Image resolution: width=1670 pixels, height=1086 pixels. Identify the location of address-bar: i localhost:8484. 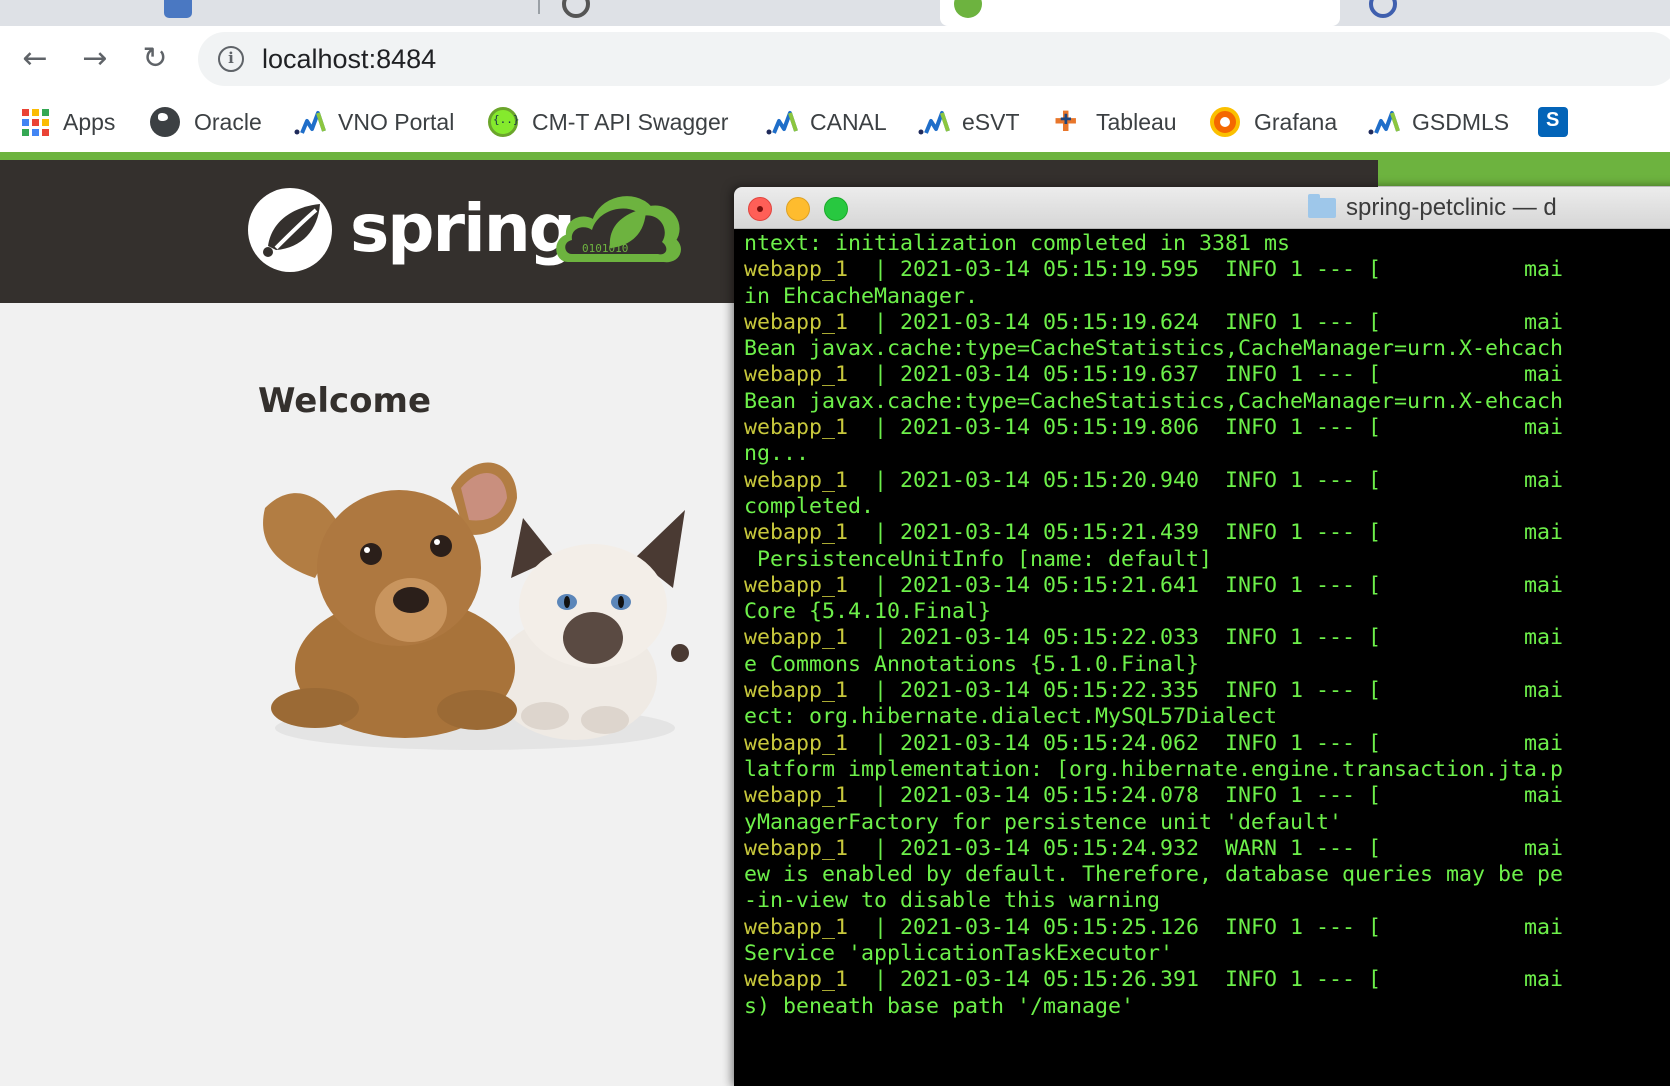
(934, 59).